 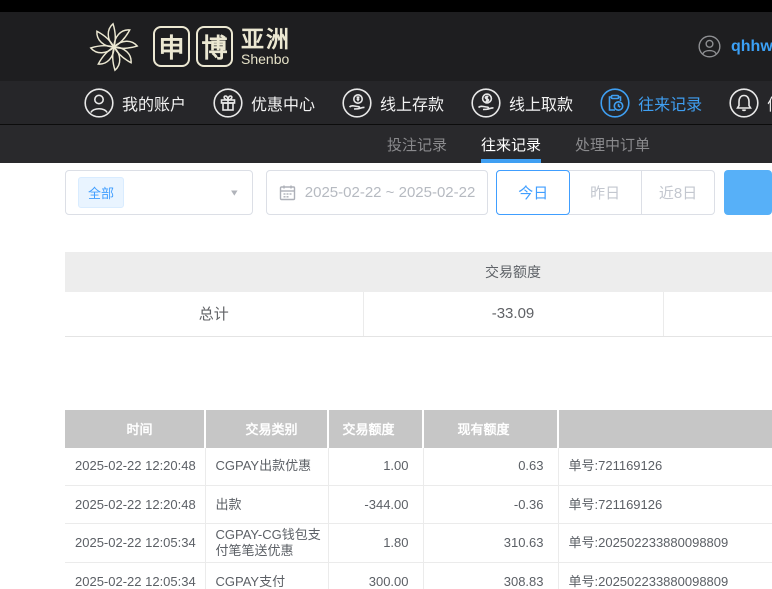 I want to click on cell-amount: -344.00, so click(x=375, y=504).